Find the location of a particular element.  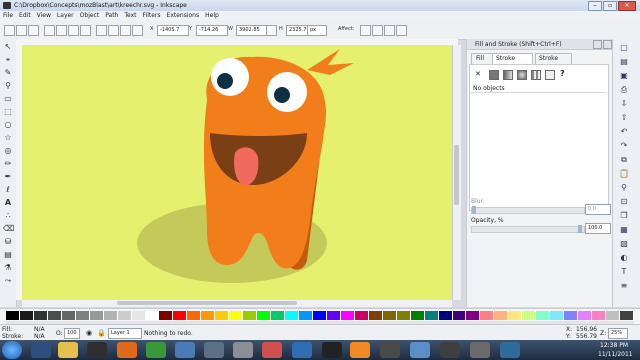

text-tool-icon: A is located at coordinates (8, 203).